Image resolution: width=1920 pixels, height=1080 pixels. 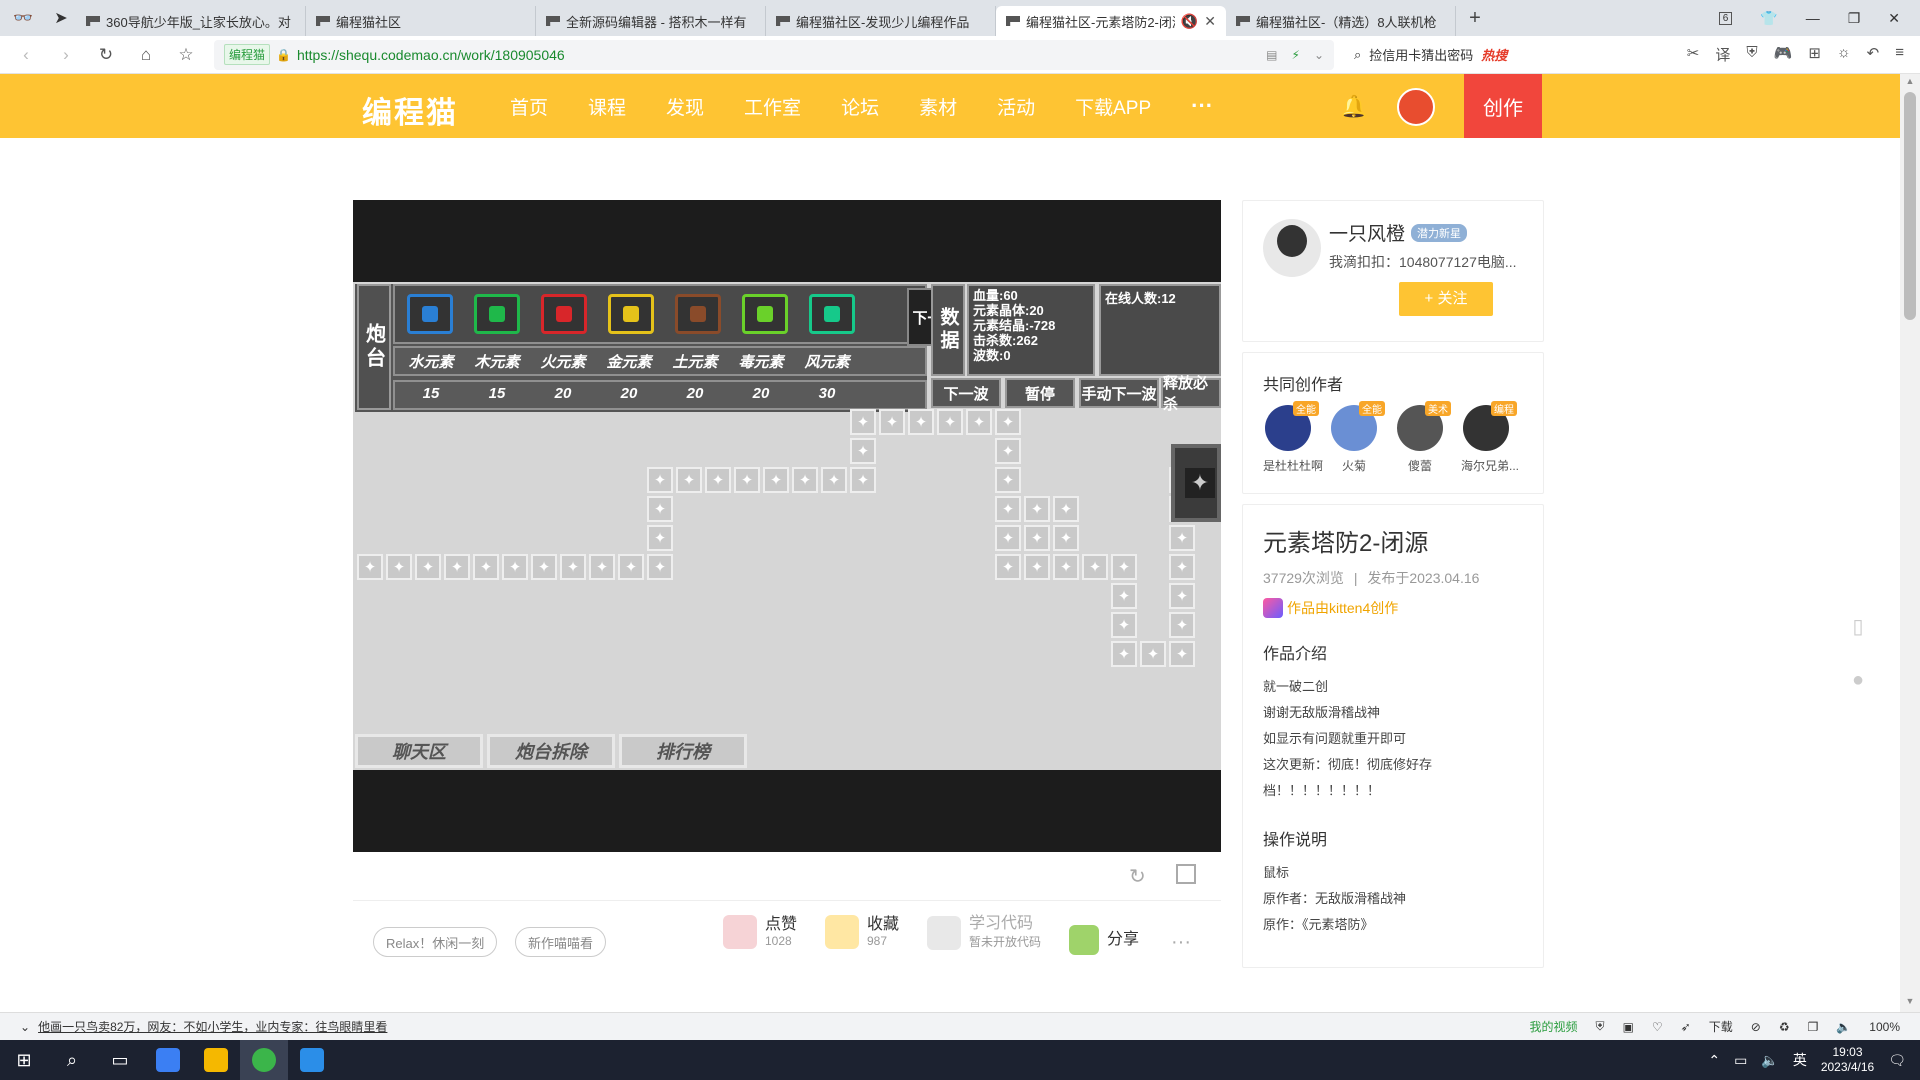 What do you see at coordinates (1111, 21) in the screenshot?
I see `browser-tab: 编程猫社区-元素塔防2-闭源 🔇 ✕` at bounding box center [1111, 21].